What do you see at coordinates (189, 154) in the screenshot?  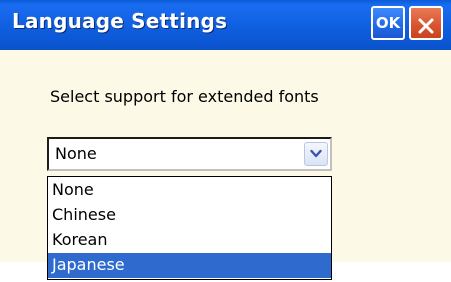 I see `font-support-combobox: None` at bounding box center [189, 154].